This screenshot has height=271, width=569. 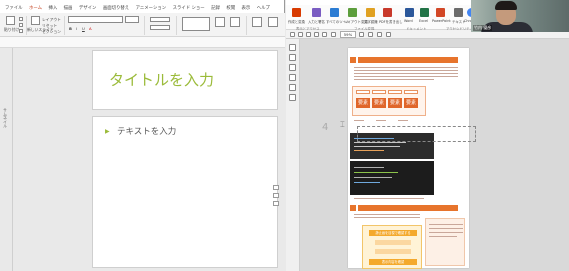 I want to click on menu-draw: 描画, so click(x=68, y=8).